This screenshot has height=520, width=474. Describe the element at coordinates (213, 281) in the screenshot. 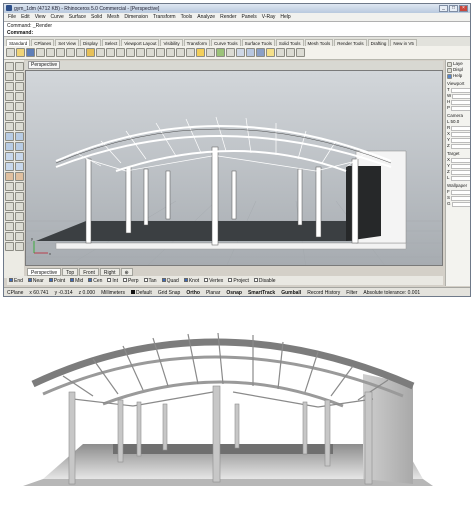

I see `osnap-vertex: Vertex` at that location.